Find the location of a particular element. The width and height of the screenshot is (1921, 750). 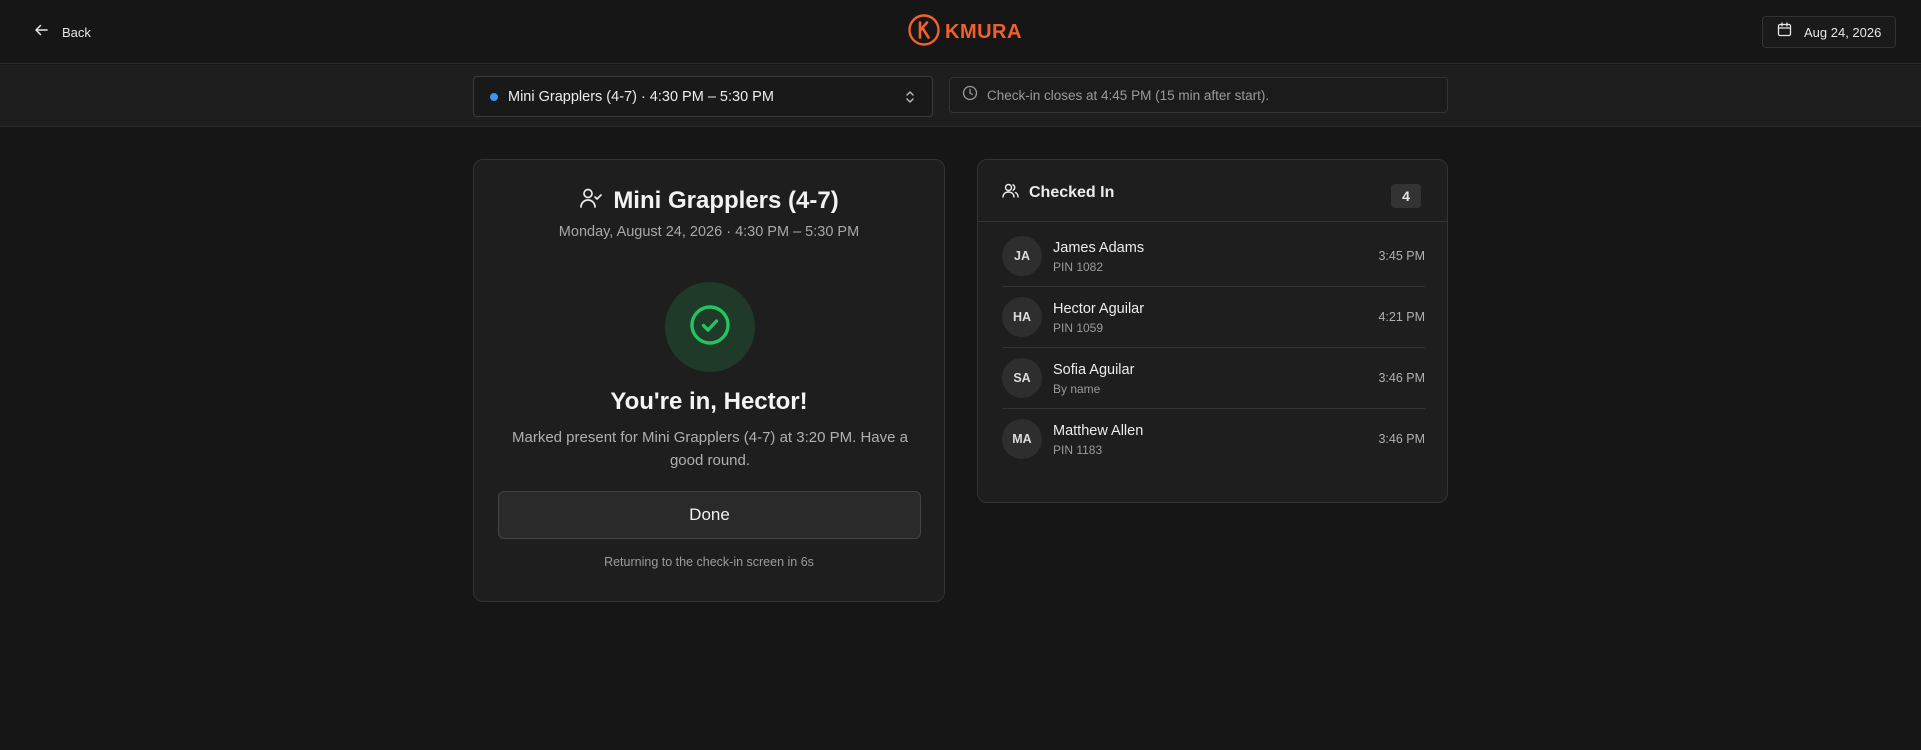

success-badge is located at coordinates (710, 327).